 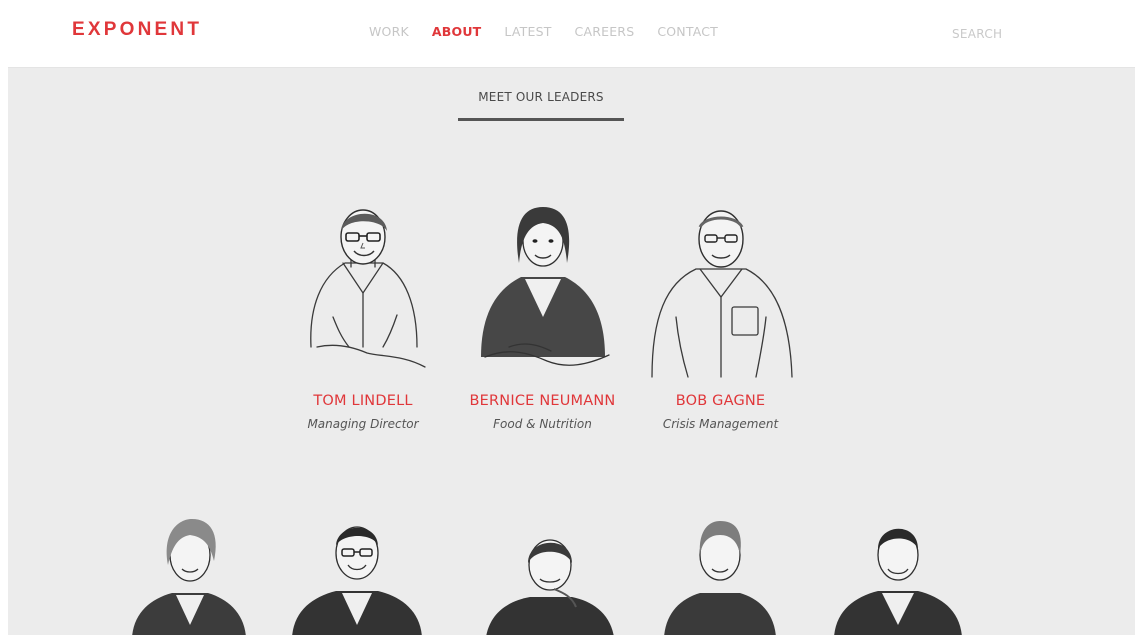 I want to click on section-underline, so click(x=541, y=119).